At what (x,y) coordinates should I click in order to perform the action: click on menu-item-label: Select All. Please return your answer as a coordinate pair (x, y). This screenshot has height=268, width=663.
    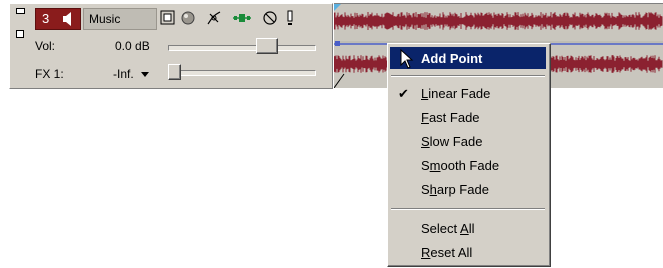
    Looking at the image, I should click on (448, 228).